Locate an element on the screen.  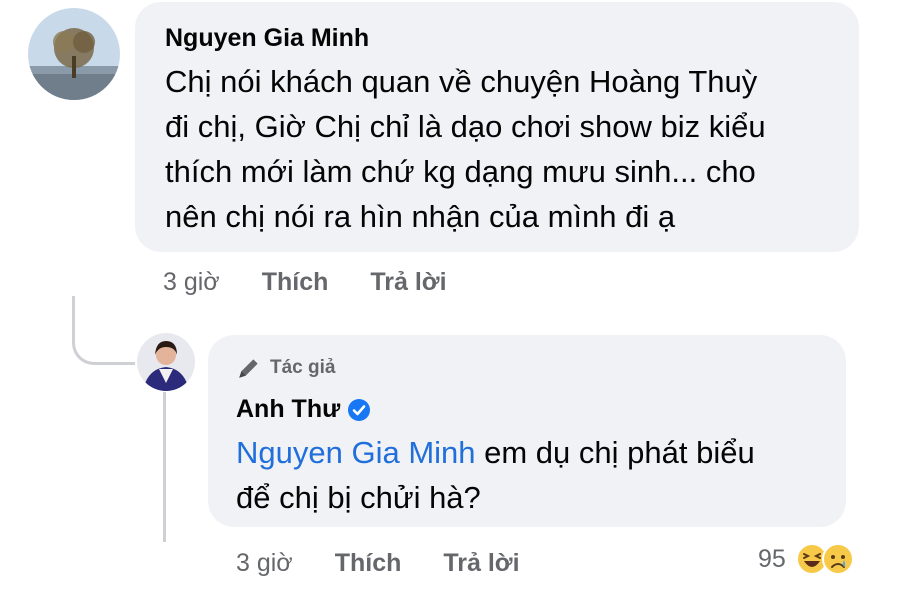
comment-line-1: Chị nói khách quan về chuyện Hoàng Thuỳ is located at coordinates (461, 81).